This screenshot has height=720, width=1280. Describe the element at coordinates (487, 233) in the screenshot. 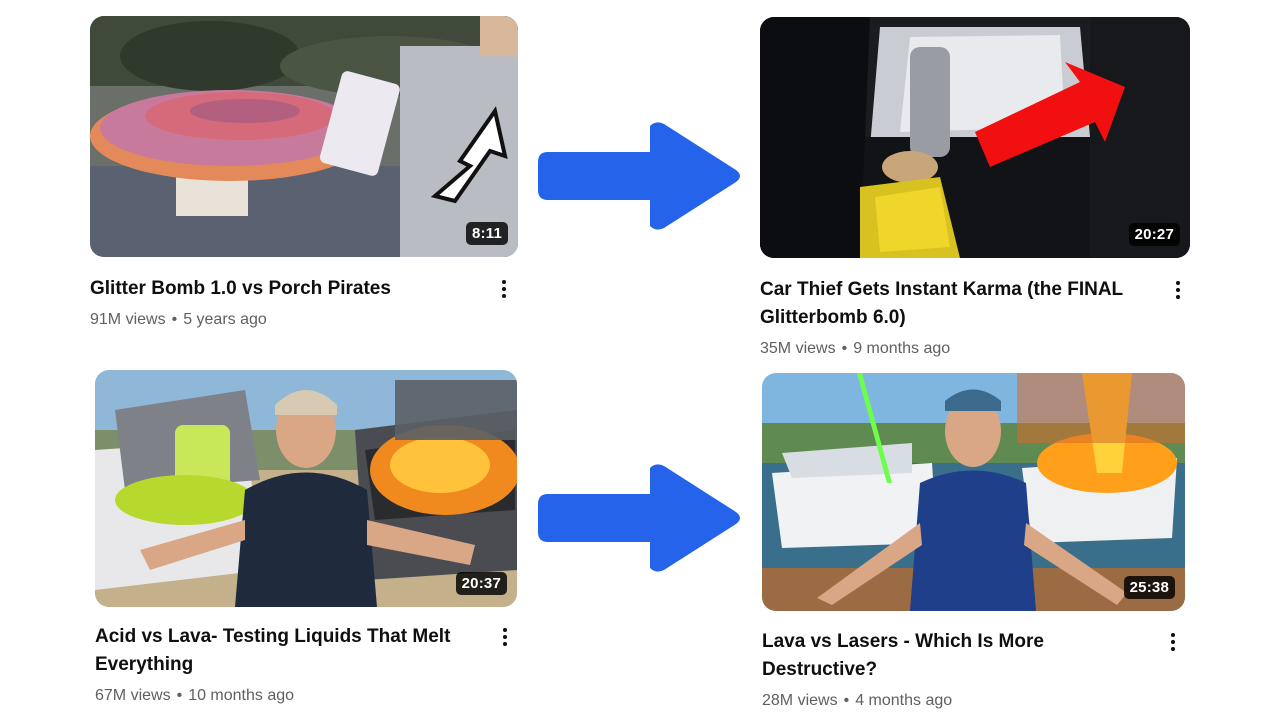

I see `video-duration: 8:11` at that location.